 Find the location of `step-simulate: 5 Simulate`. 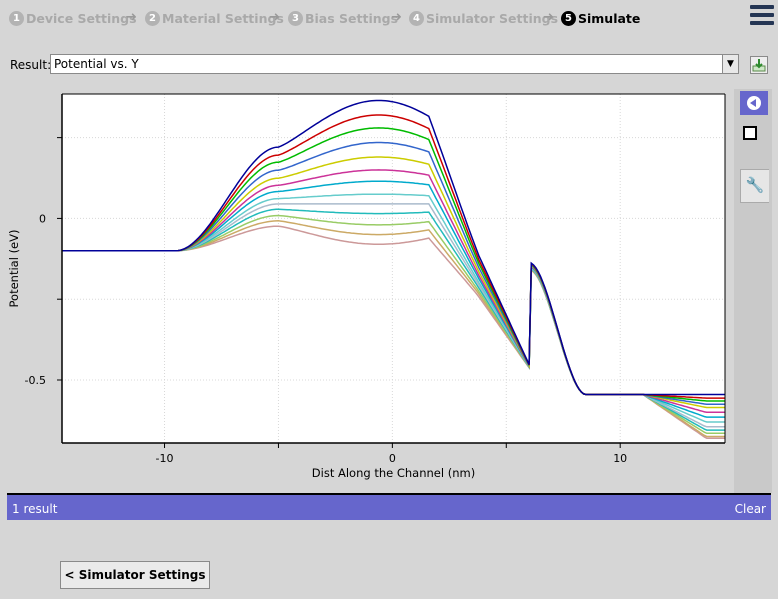

step-simulate: 5 Simulate is located at coordinates (600, 18).